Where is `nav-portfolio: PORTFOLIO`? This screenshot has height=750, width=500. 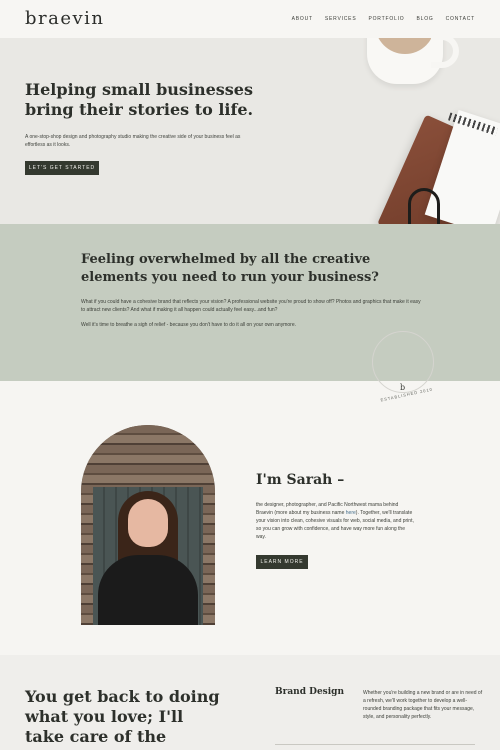 nav-portfolio: PORTFOLIO is located at coordinates (386, 19).